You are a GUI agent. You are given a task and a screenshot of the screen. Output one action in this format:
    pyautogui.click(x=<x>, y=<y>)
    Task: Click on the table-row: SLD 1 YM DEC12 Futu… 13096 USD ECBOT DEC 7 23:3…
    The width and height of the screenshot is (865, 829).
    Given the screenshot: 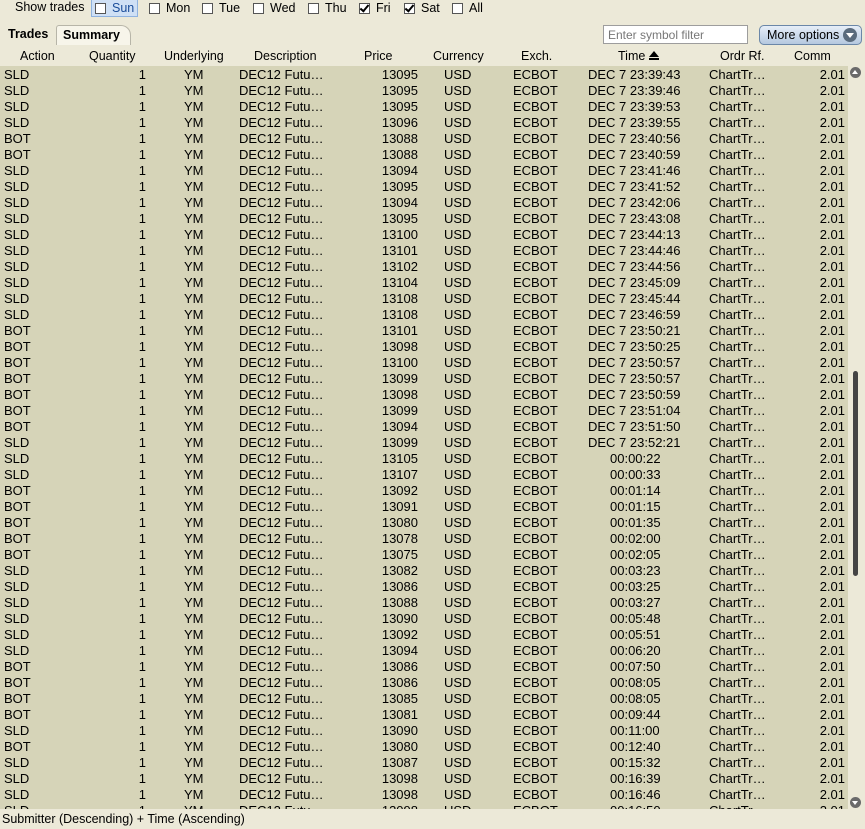 What is the action you would take?
    pyautogui.click(x=424, y=122)
    